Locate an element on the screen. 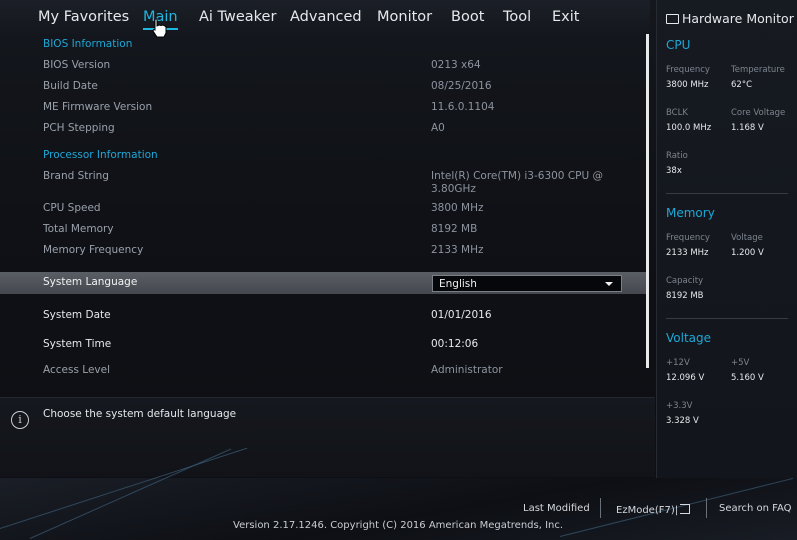  ratio-label: Ratio is located at coordinates (677, 156).